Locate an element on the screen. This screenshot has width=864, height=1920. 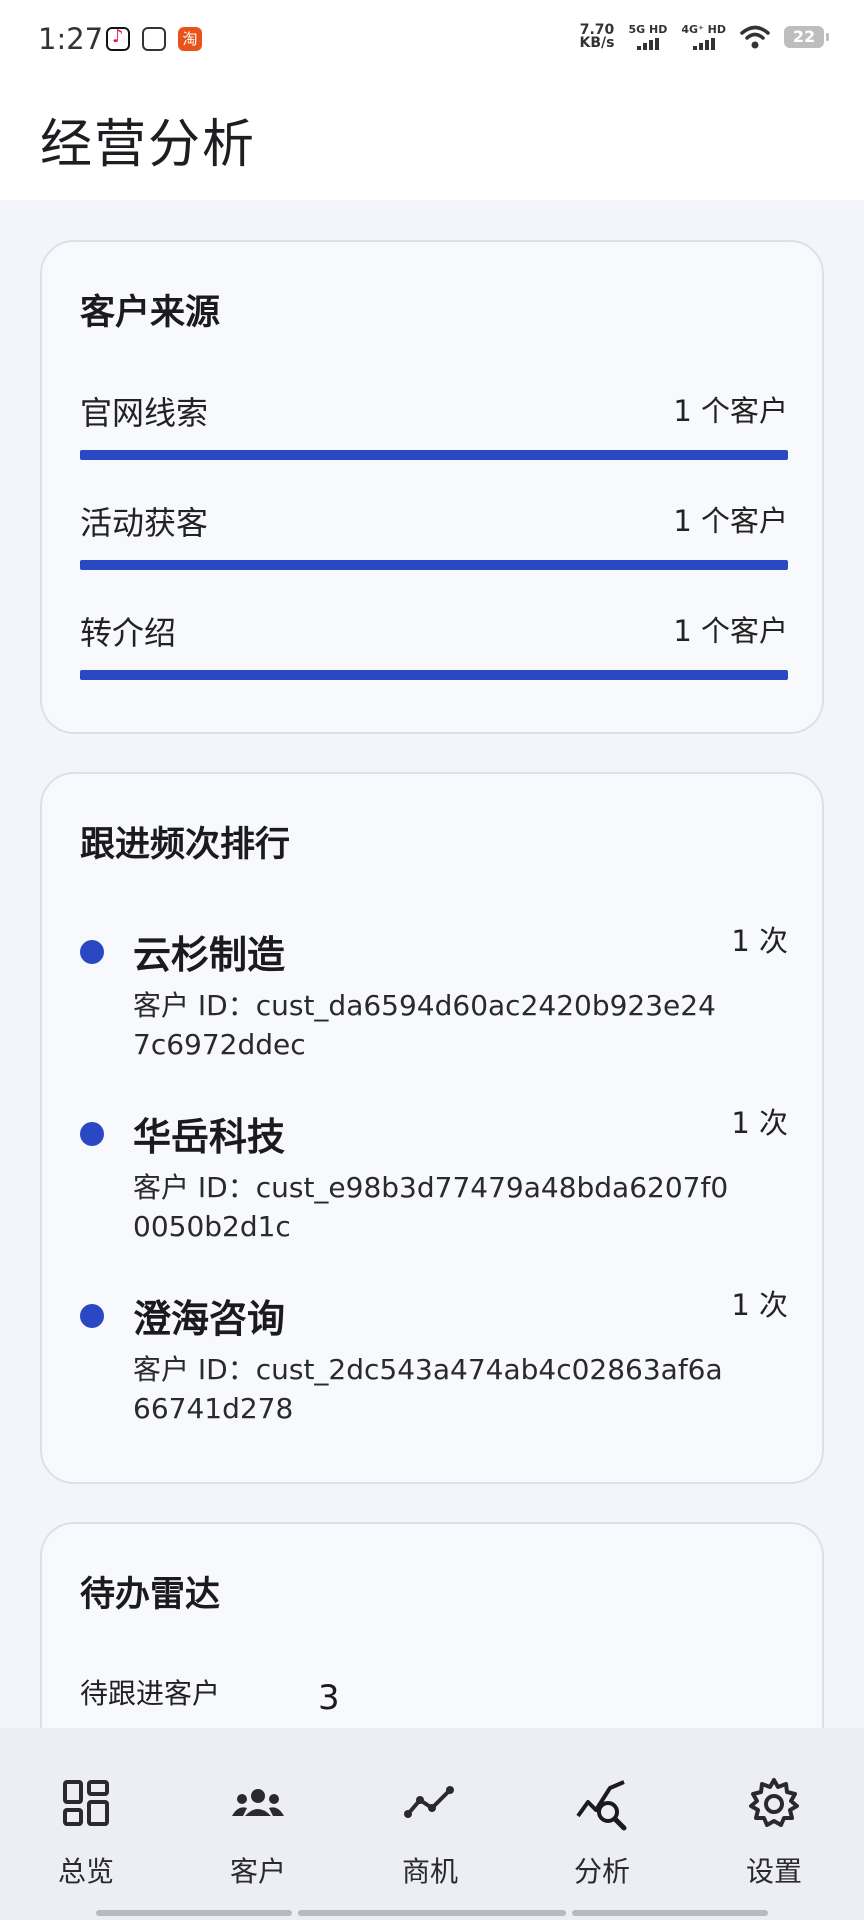
signal-sim2: 4G⁺ HD is located at coordinates (703, 37).